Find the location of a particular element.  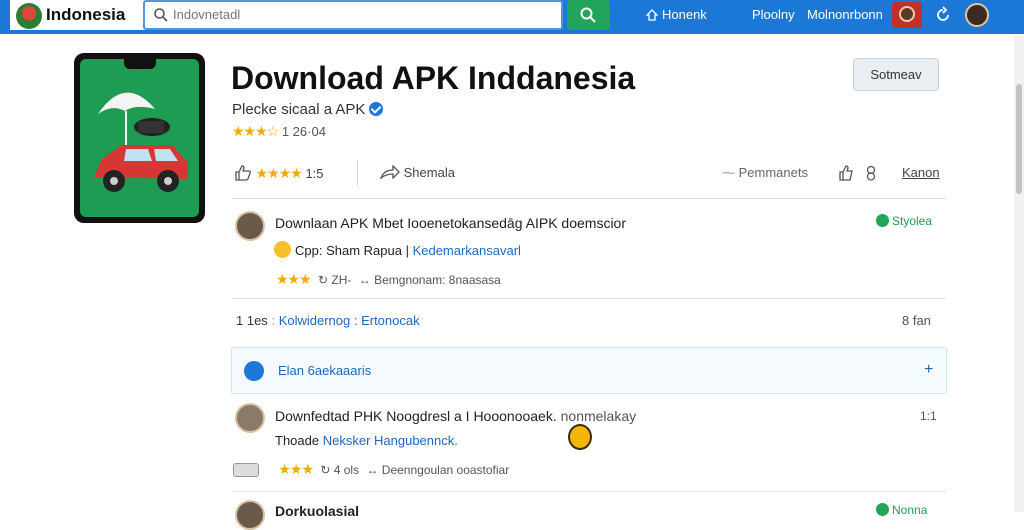

stars-icon: ★★★★ is located at coordinates (279, 173).